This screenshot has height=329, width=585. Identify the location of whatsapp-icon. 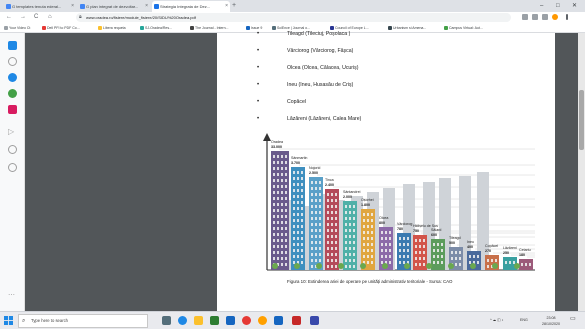
(12, 93).